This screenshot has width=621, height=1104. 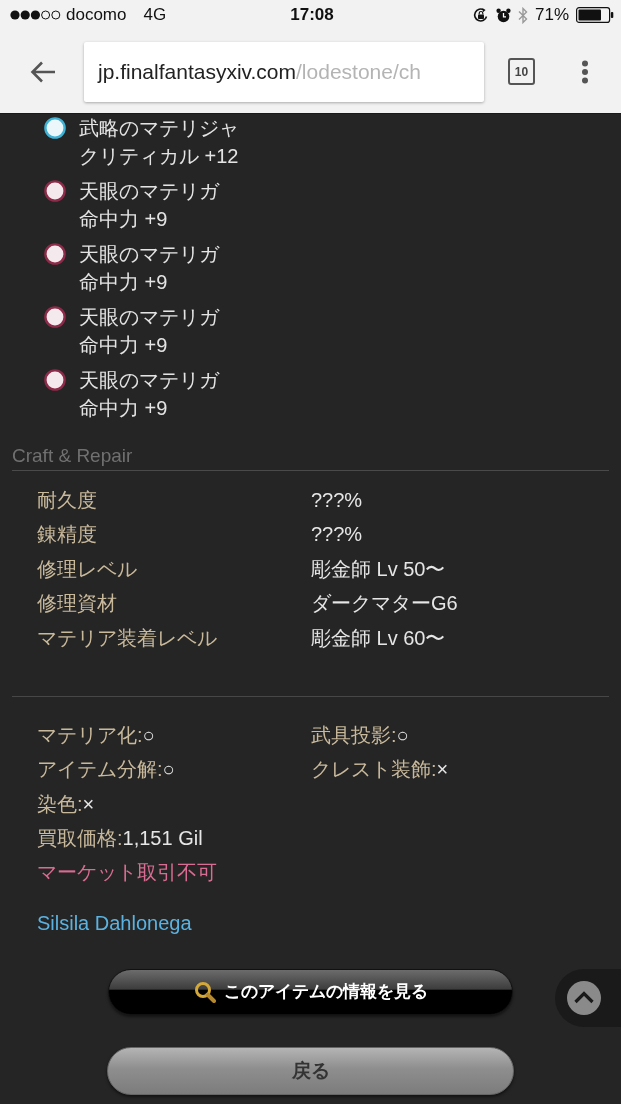 What do you see at coordinates (384, 604) in the screenshot?
I see `stat-value: ダークマターG6` at bounding box center [384, 604].